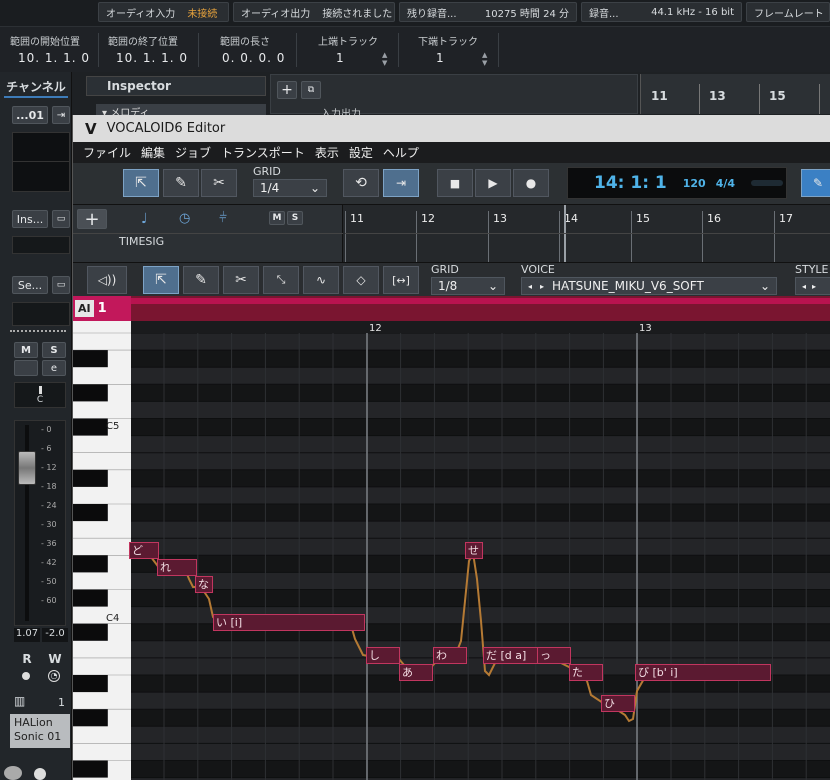 The height and width of the screenshot is (780, 830). I want to click on power-icon, so click(13, 773).